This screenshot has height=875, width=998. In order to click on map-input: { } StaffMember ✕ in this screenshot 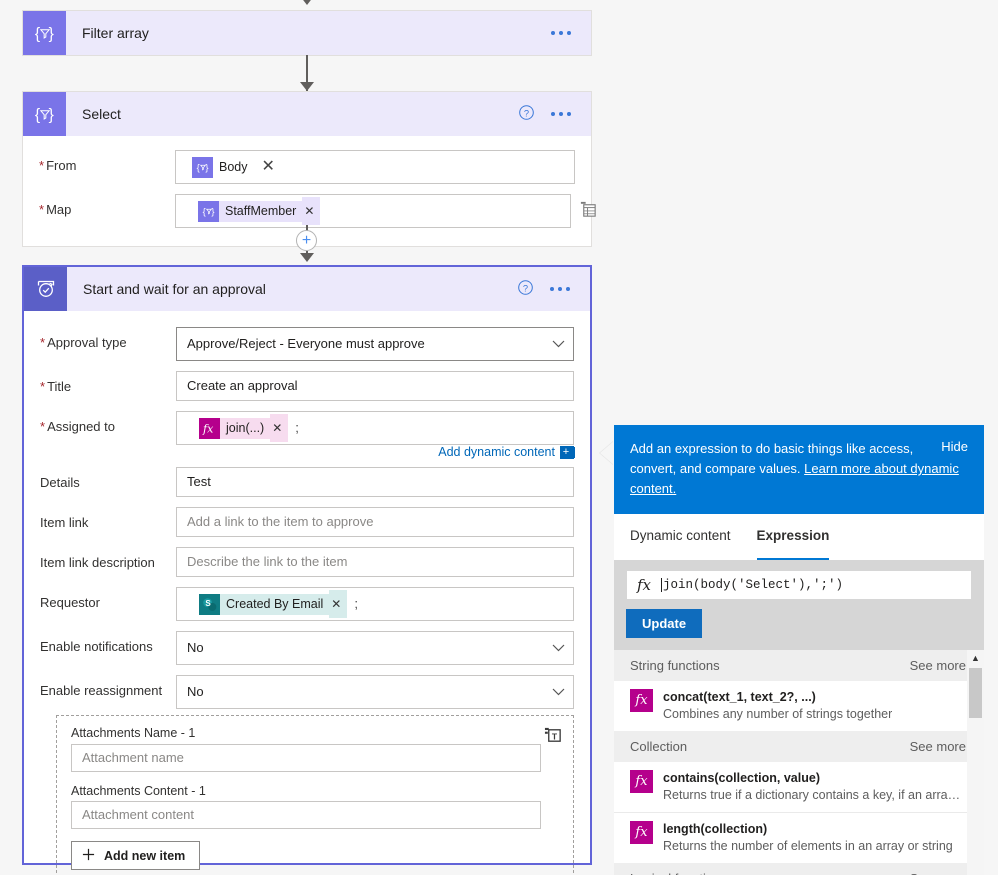, I will do `click(373, 211)`.